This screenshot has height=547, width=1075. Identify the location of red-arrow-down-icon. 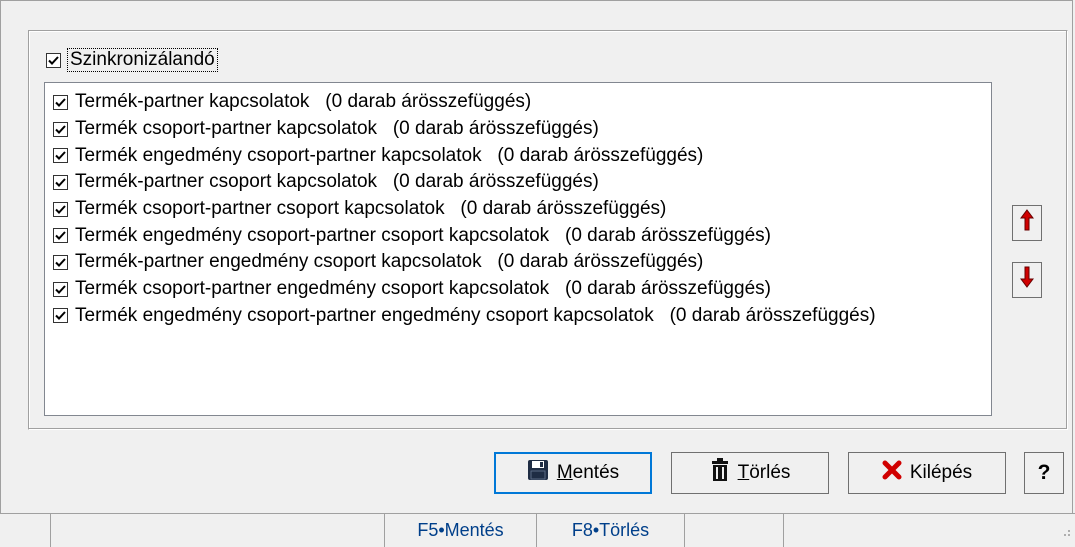
(1027, 280).